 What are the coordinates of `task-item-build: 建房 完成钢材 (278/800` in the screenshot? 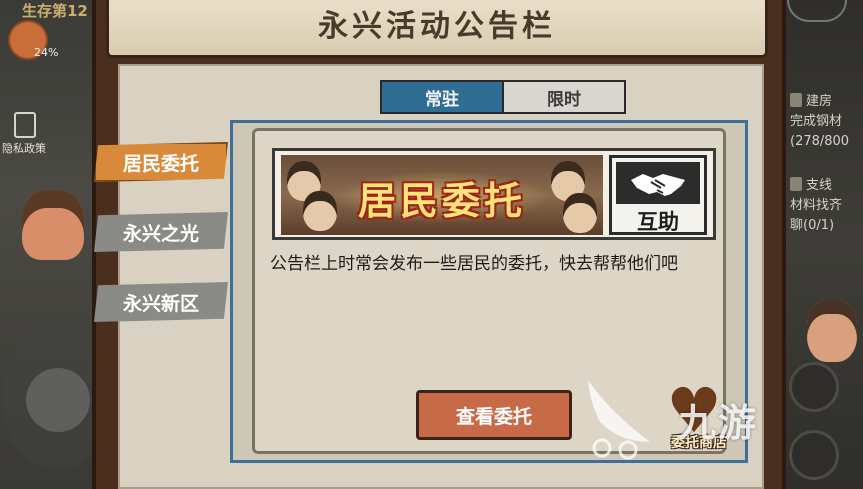 It's located at (819, 122).